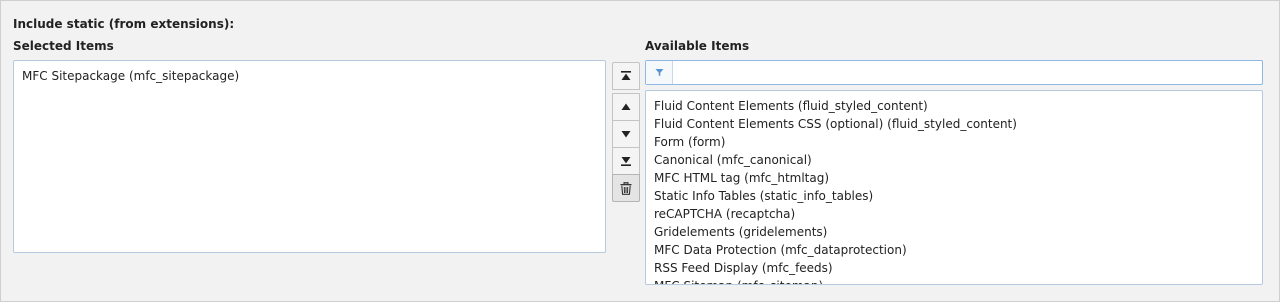 This screenshot has width=1280, height=302. Describe the element at coordinates (659, 72) in the screenshot. I see `filter-icon` at that location.